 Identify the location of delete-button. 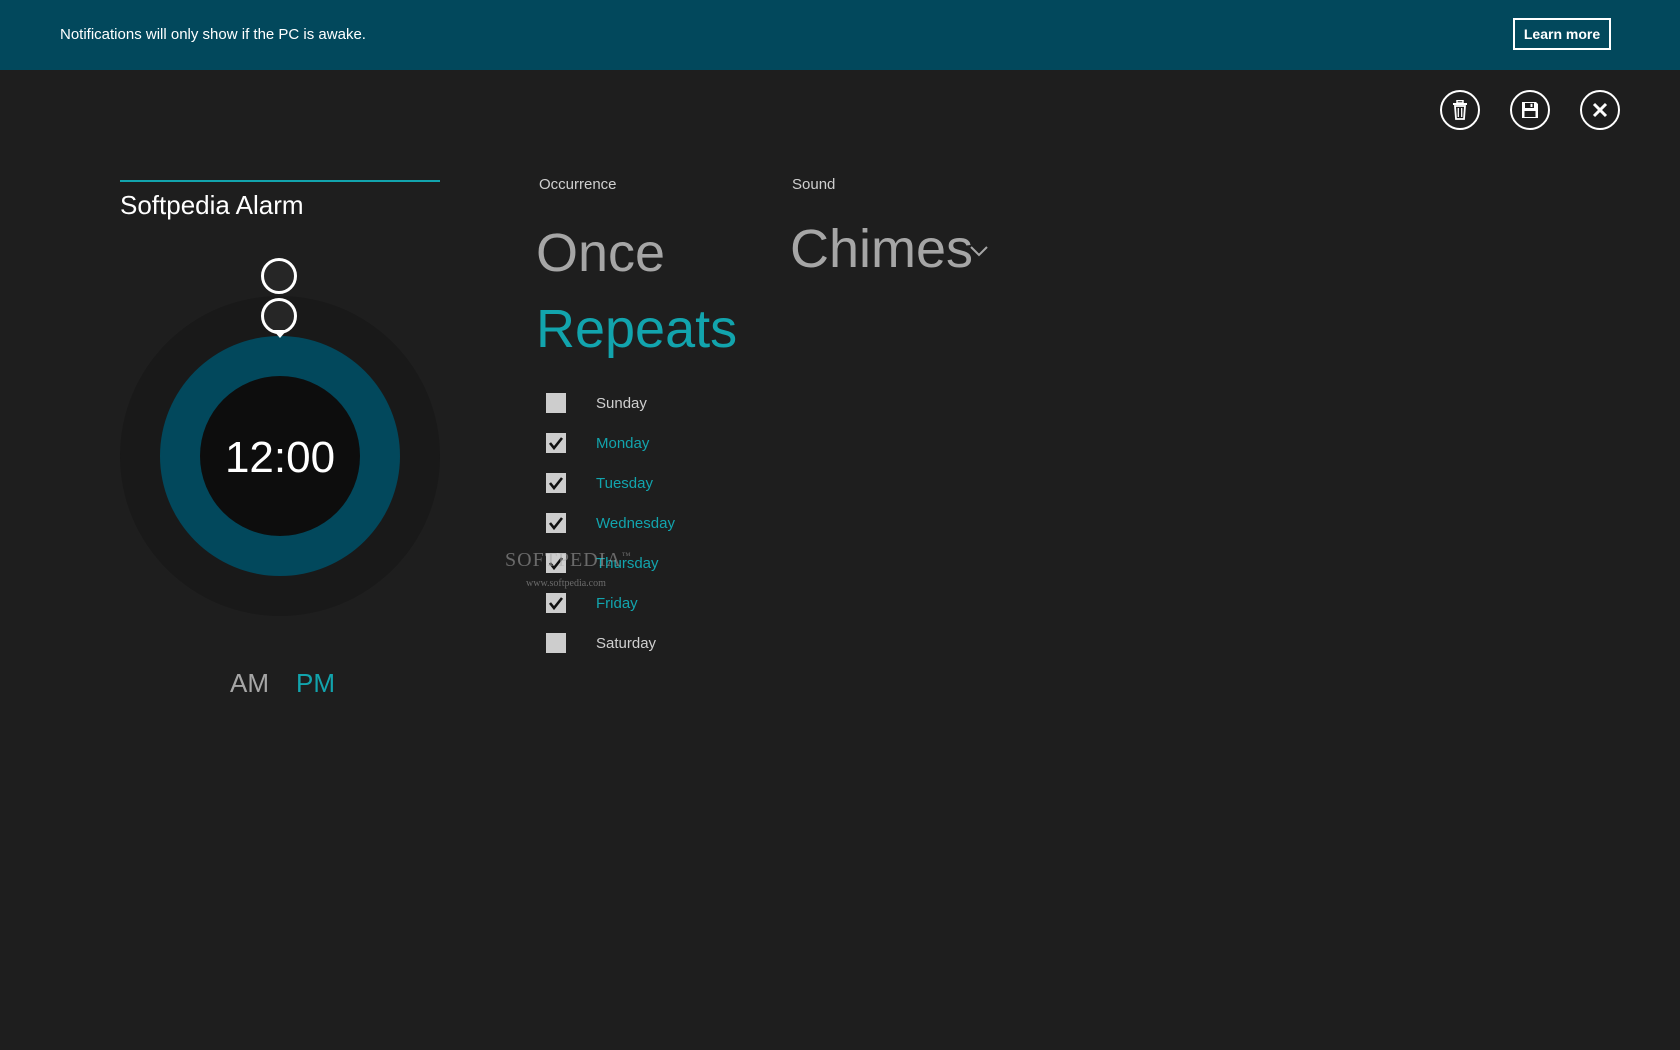
(1460, 110).